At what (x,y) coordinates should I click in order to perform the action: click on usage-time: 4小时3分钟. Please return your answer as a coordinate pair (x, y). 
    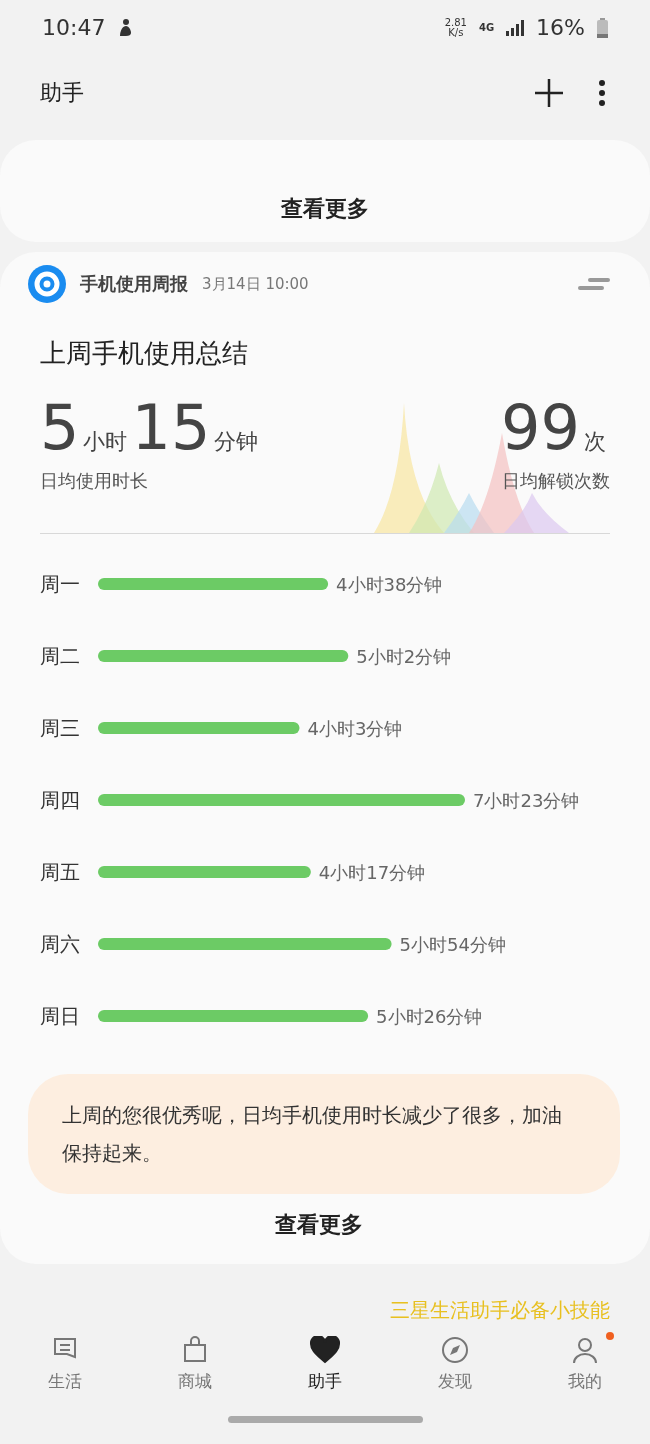
    Looking at the image, I should click on (355, 728).